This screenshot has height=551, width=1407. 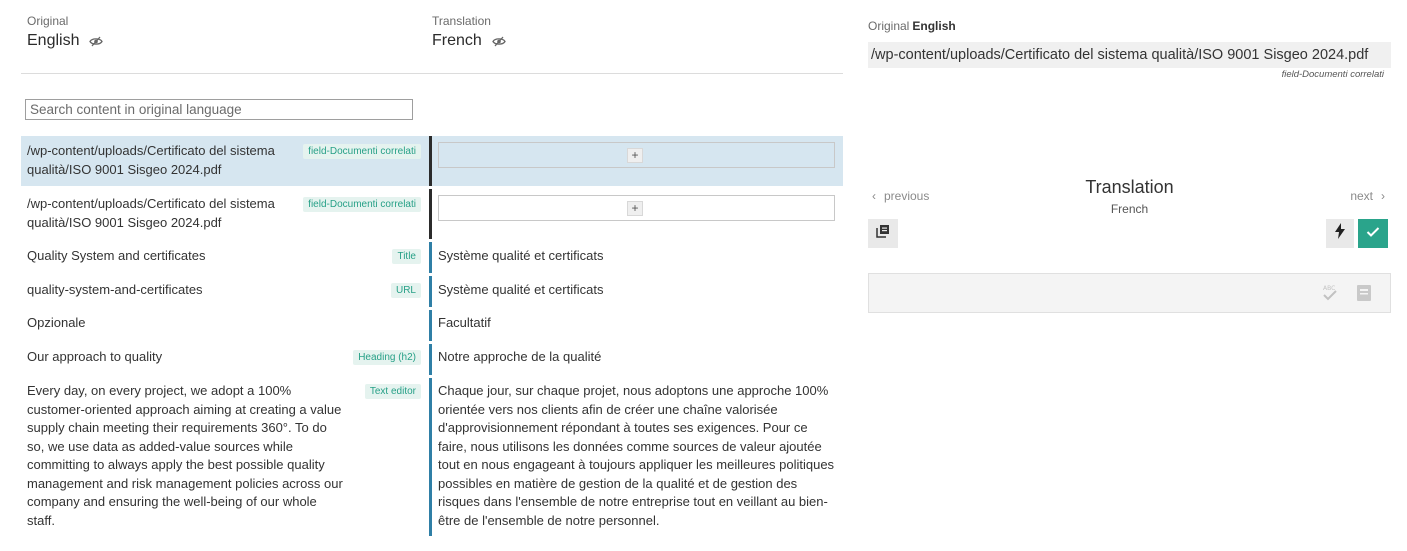 What do you see at coordinates (1129, 293) in the screenshot?
I see `translation-editor: ABC` at bounding box center [1129, 293].